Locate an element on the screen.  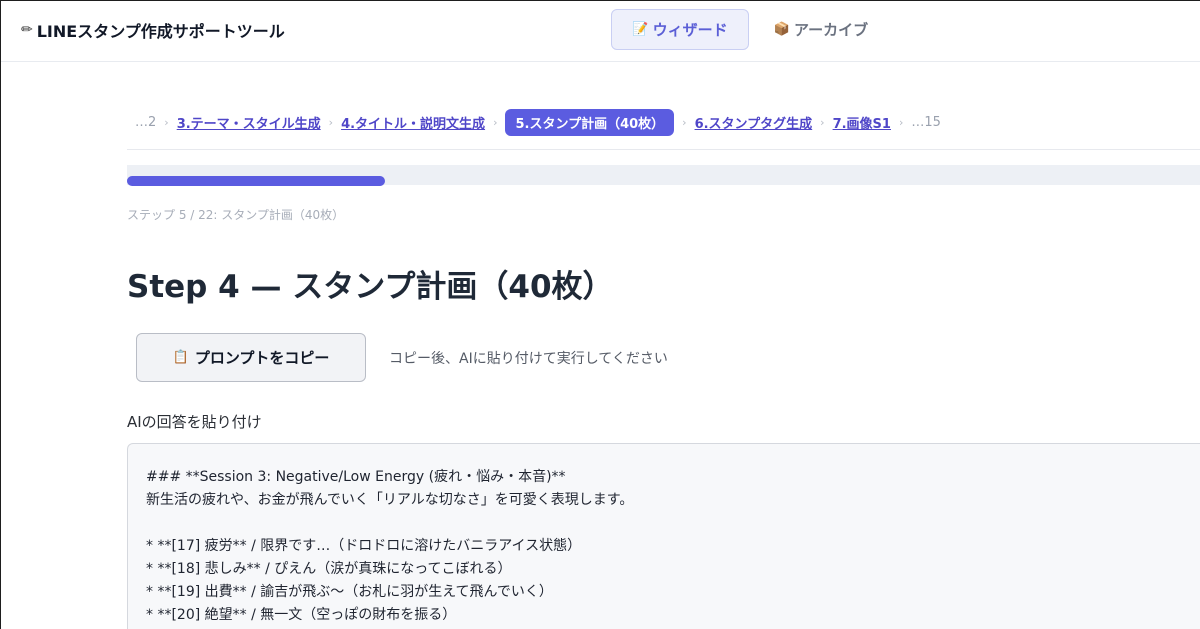
copy-prompt-label: プロンプトをコピー is located at coordinates (262, 358).